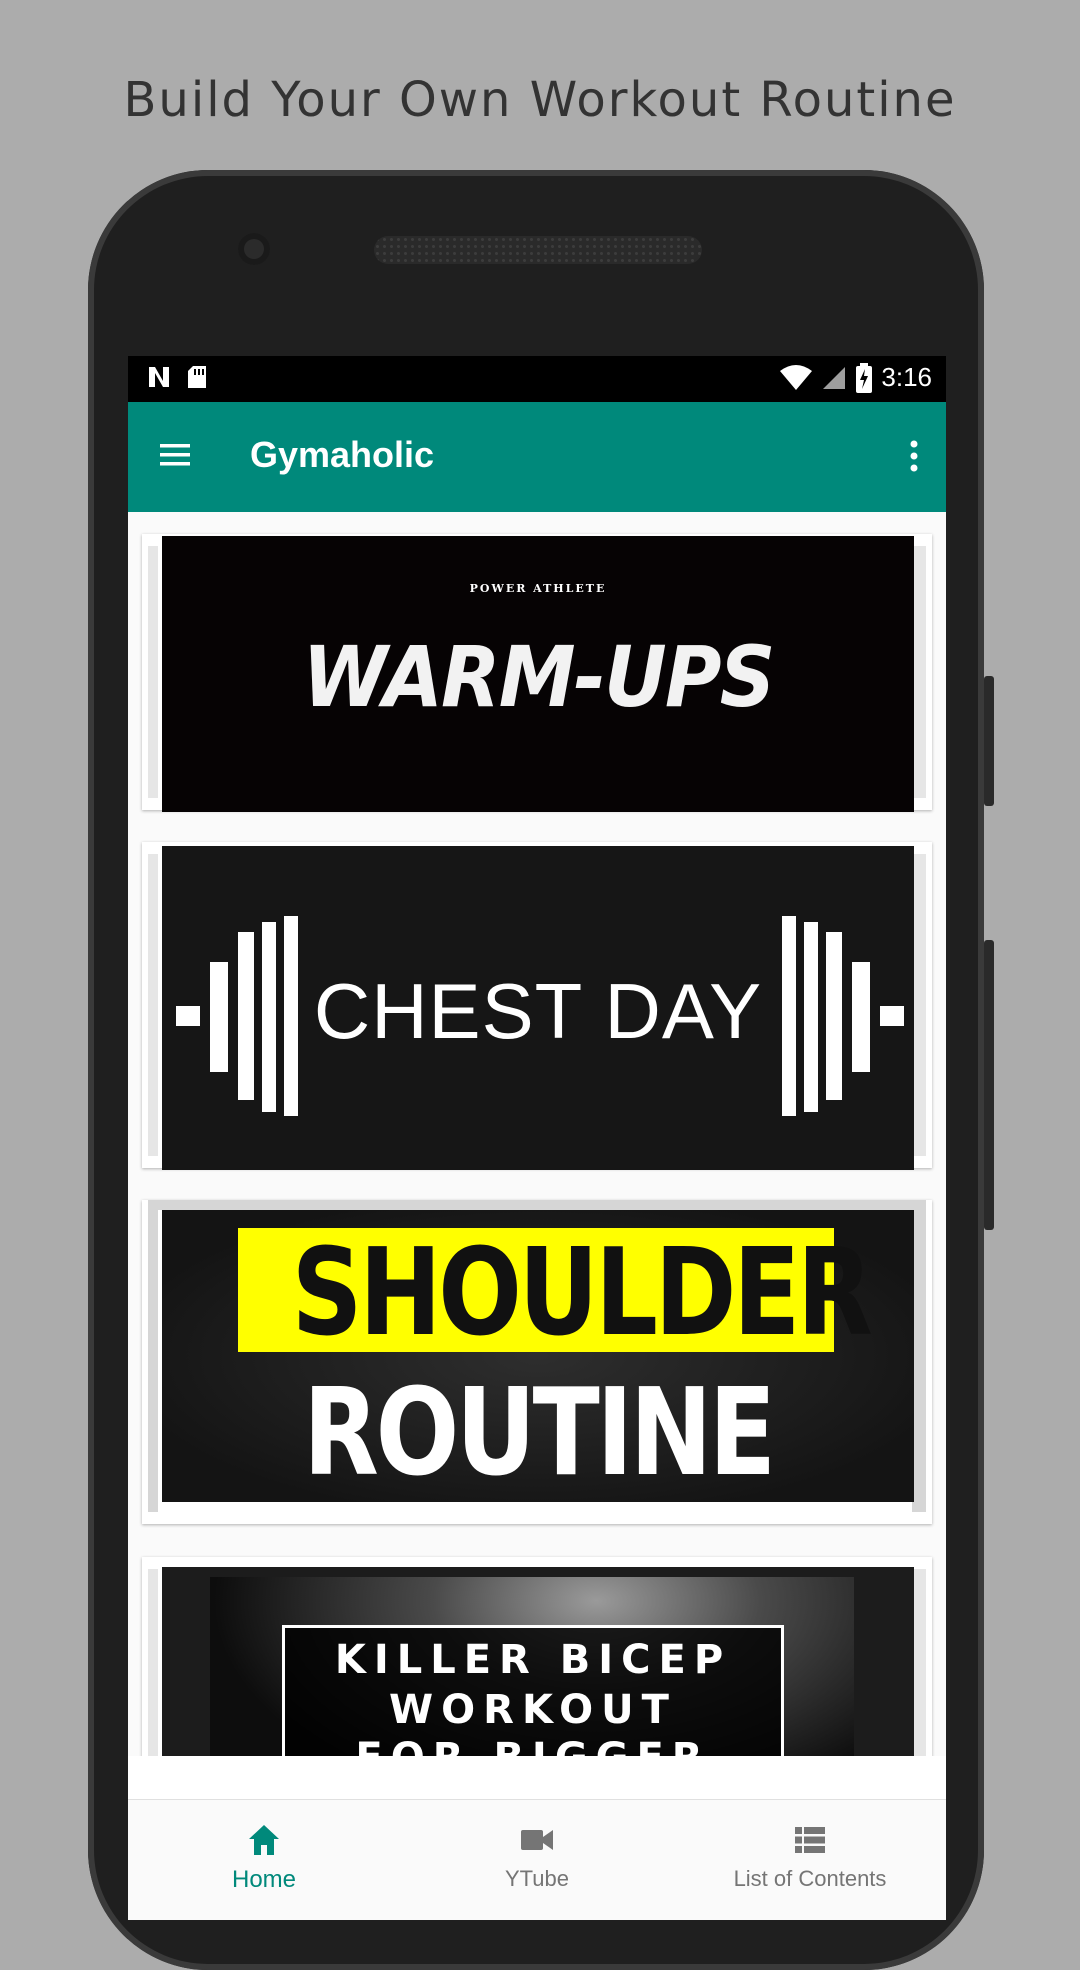 This screenshot has width=1080, height=1970. What do you see at coordinates (538, 250) in the screenshot?
I see `earpiece-speaker` at bounding box center [538, 250].